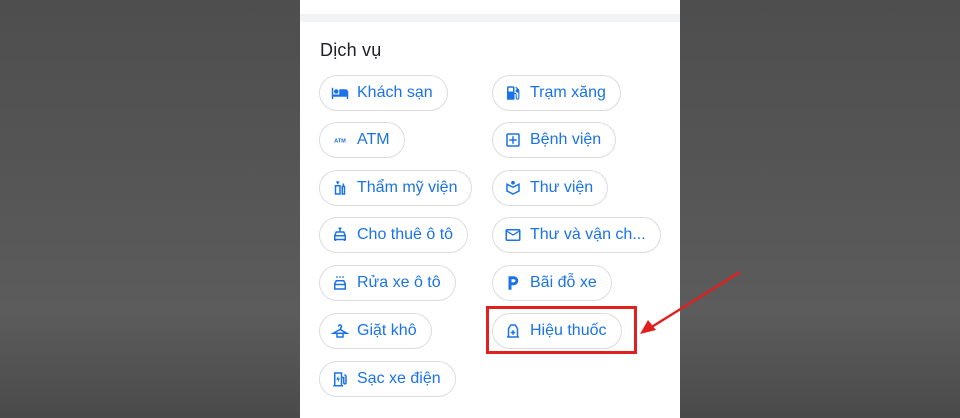  I want to click on mail-icon, so click(513, 235).